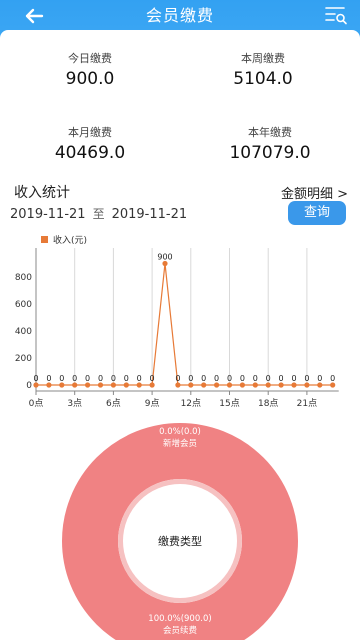 This screenshot has width=360, height=640. Describe the element at coordinates (152, 403) in the screenshot. I see `x-tick-label: 9点` at that location.